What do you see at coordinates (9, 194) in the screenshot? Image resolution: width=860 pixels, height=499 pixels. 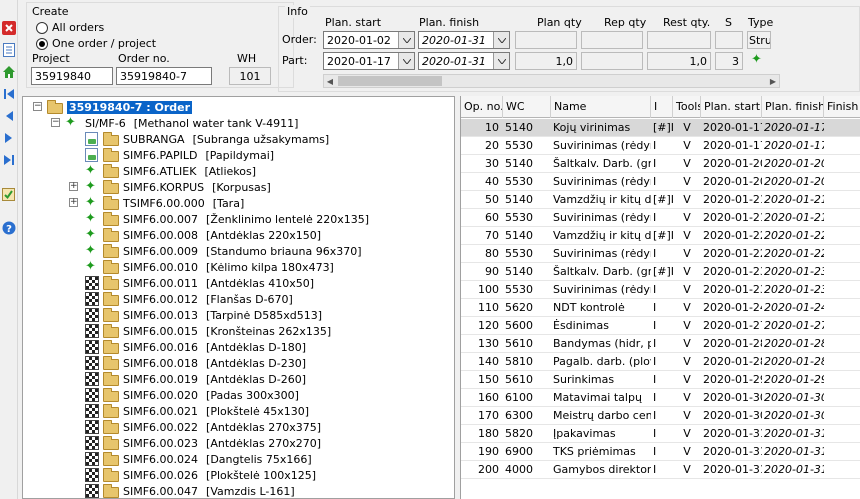 I see `checklist-icon` at bounding box center [9, 194].